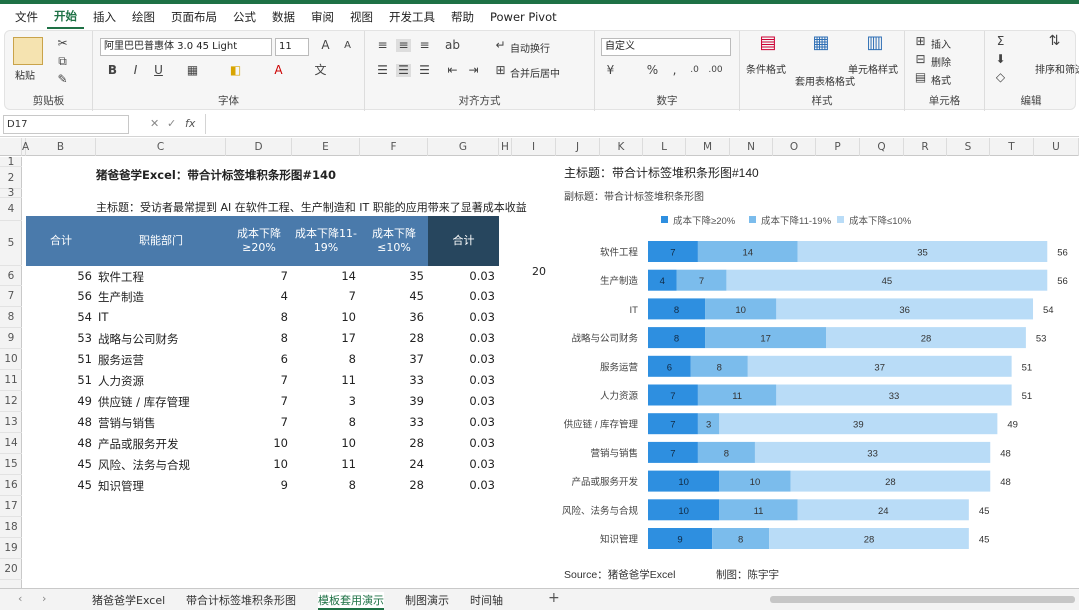 This screenshot has width=1079, height=610. What do you see at coordinates (821, 45) in the screenshot?
I see `format-table-icon: ▦` at bounding box center [821, 45].